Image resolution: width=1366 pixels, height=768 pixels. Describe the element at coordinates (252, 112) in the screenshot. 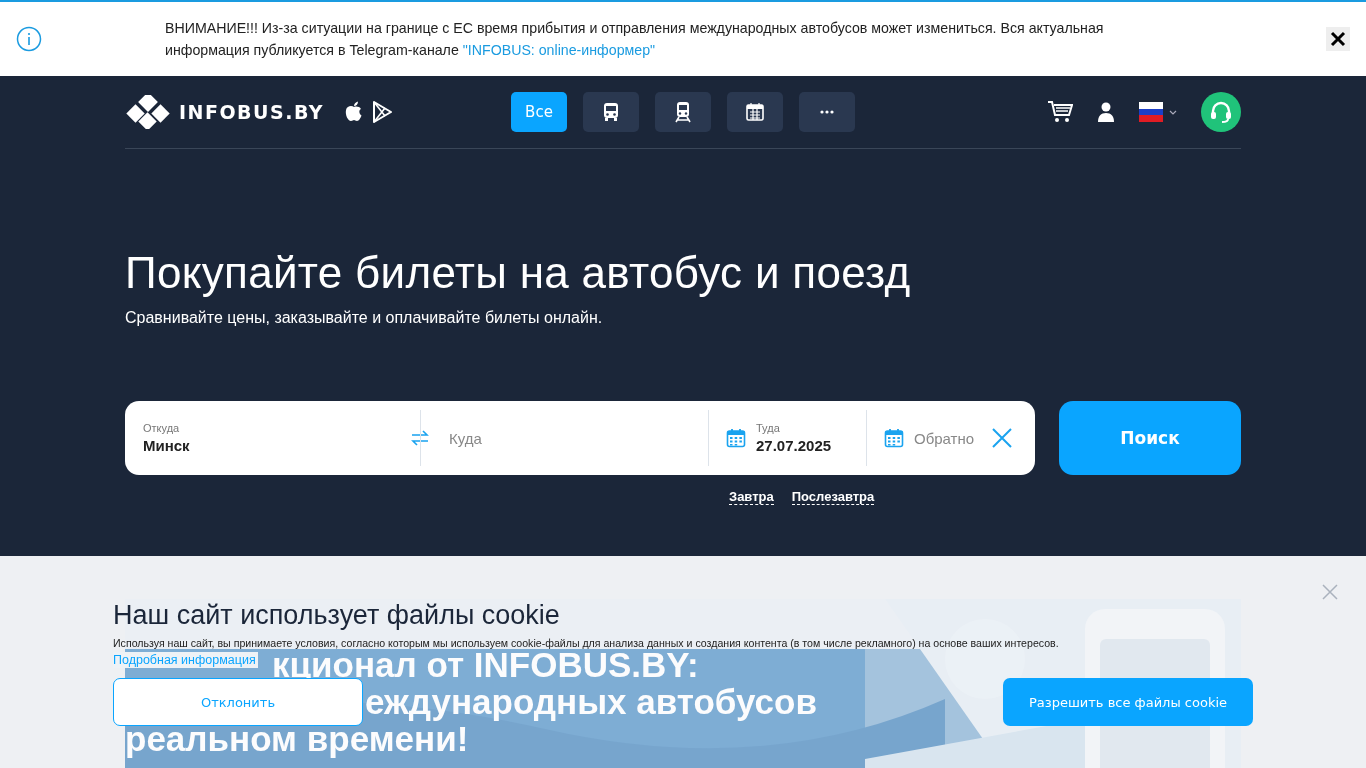

I see `logo-text: INFOBUS.BY` at that location.